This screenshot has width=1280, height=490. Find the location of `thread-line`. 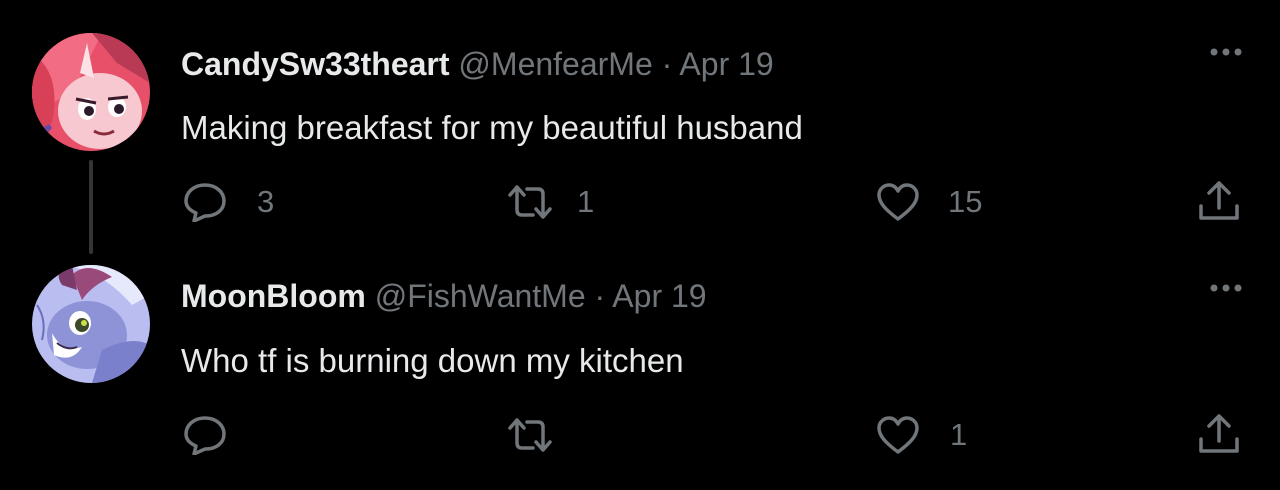

thread-line is located at coordinates (91, 207).